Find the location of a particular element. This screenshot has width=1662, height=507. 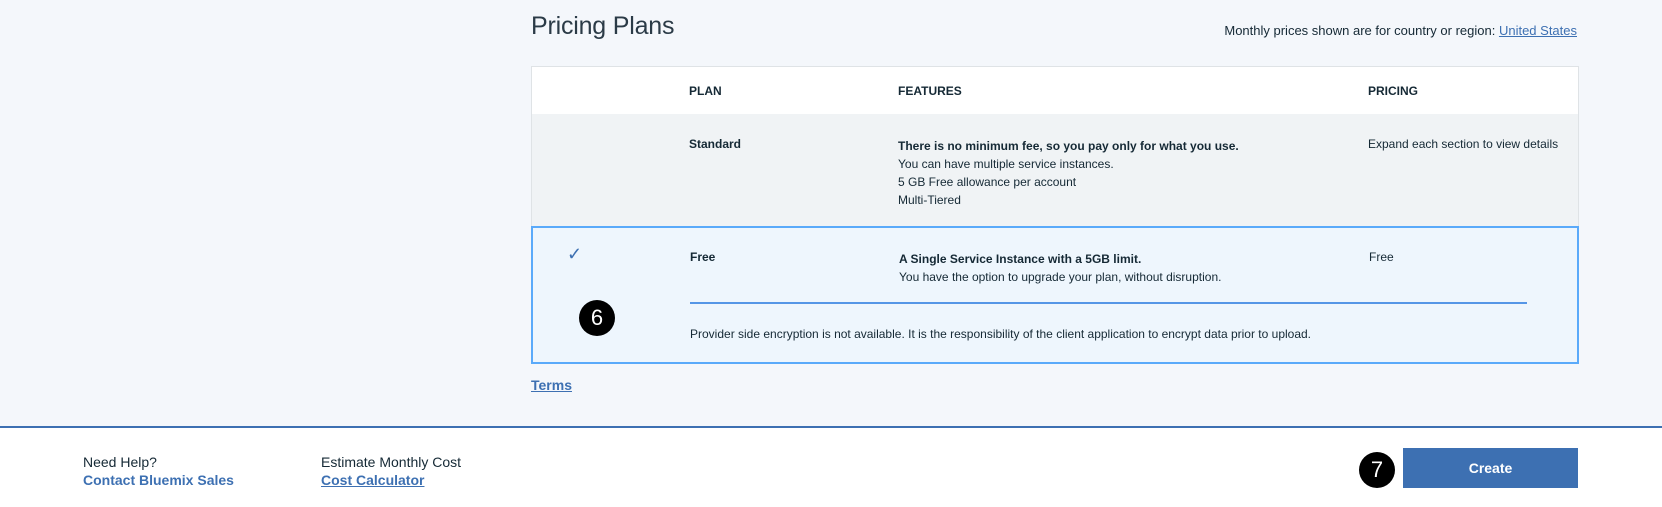

header-features: FEATURES is located at coordinates (930, 91).